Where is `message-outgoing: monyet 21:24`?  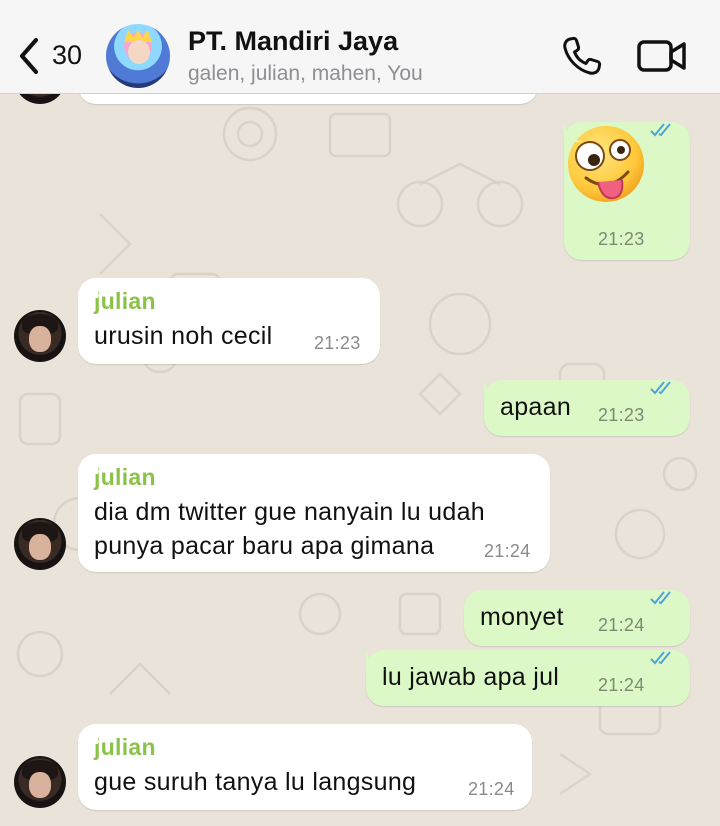 message-outgoing: monyet 21:24 is located at coordinates (577, 618).